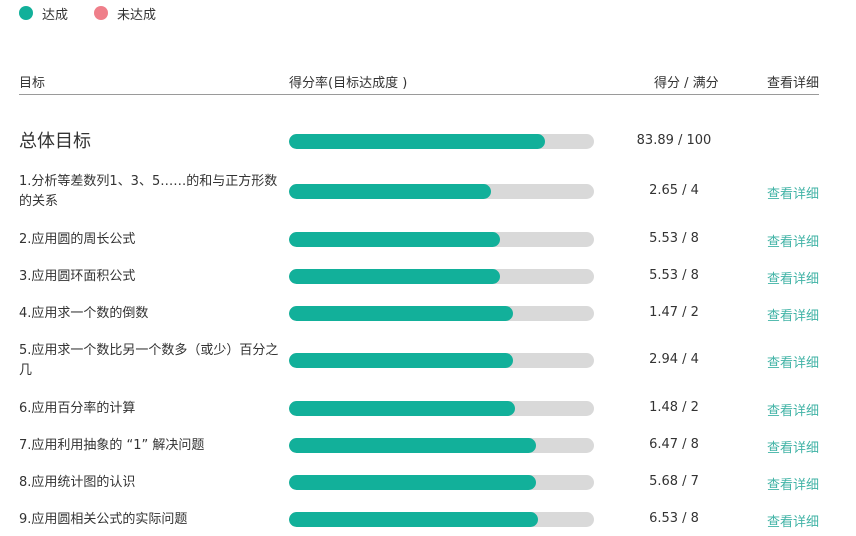  I want to click on achieved-dot-icon, so click(26, 13).